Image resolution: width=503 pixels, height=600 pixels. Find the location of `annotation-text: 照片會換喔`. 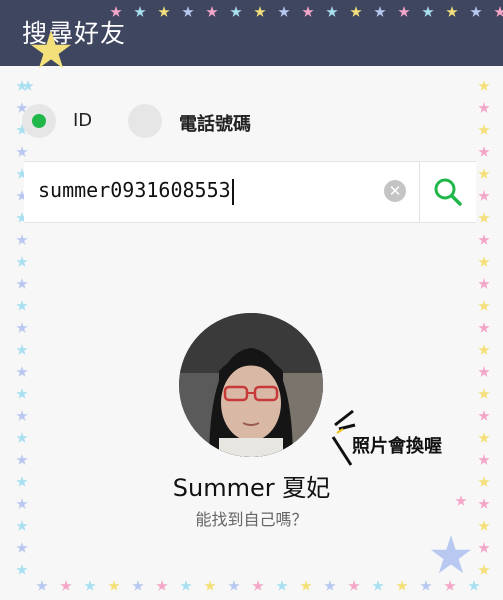

annotation-text: 照片會換喔 is located at coordinates (397, 446).